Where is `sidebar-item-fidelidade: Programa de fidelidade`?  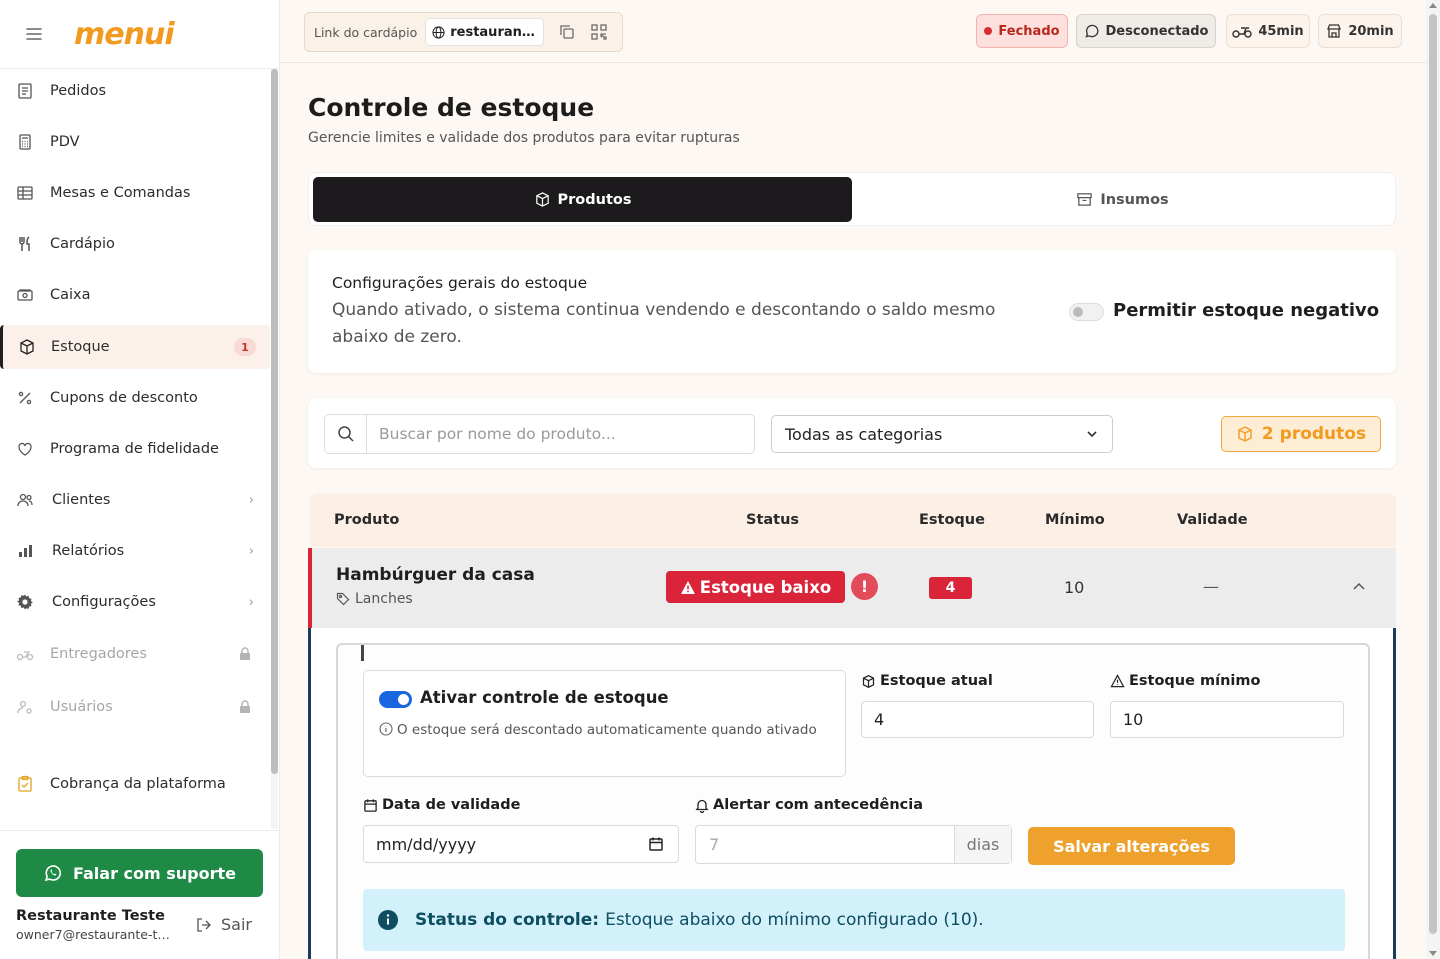
sidebar-item-fidelidade: Programa de fidelidade is located at coordinates (135, 449).